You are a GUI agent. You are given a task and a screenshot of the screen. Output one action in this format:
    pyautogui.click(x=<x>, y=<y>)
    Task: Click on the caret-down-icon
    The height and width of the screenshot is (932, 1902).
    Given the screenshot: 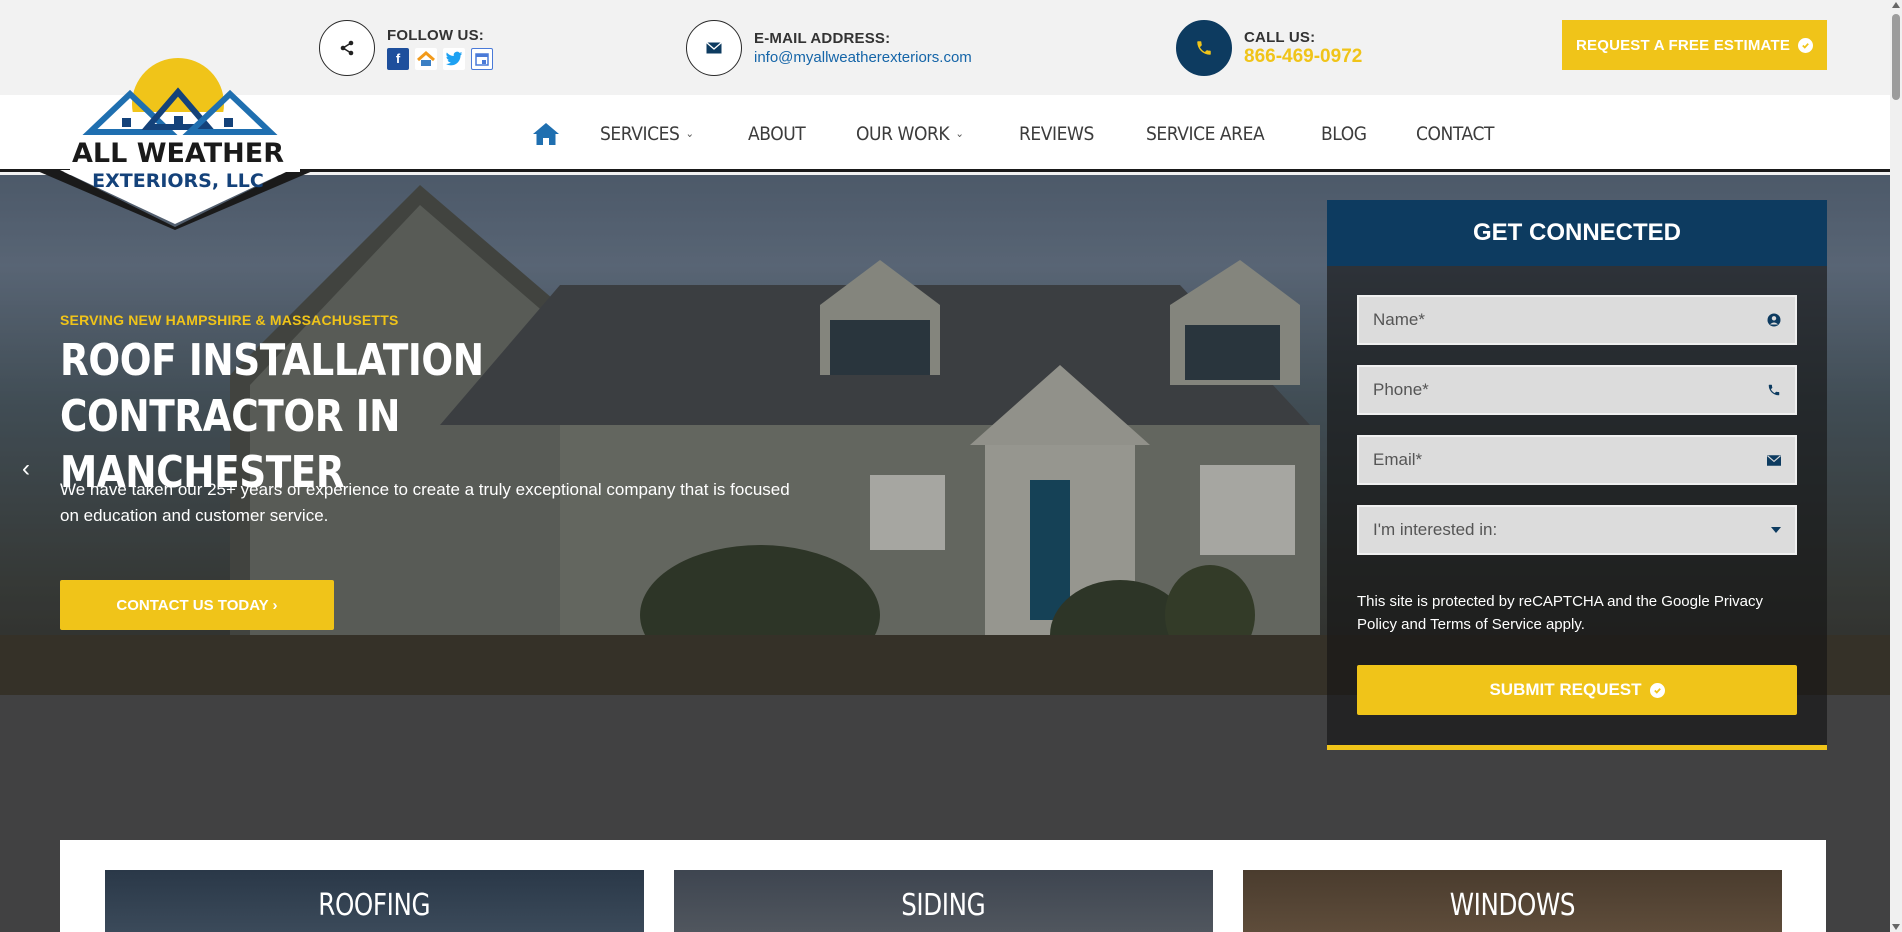 What is the action you would take?
    pyautogui.click(x=1776, y=530)
    